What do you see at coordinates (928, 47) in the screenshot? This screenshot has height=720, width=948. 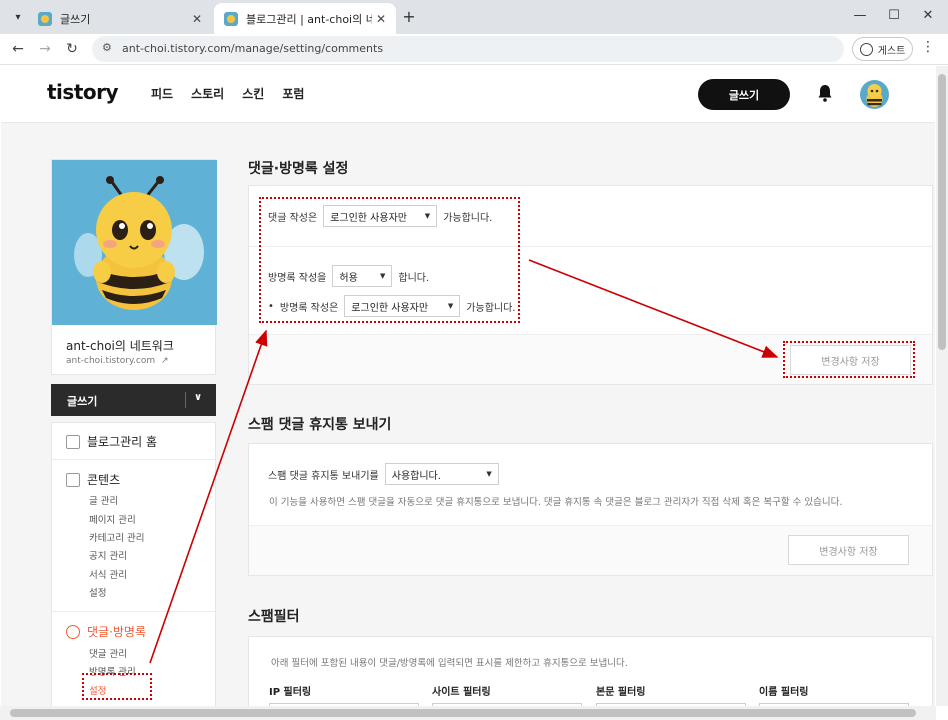 I see `more-menu-icon: ⋮` at bounding box center [928, 47].